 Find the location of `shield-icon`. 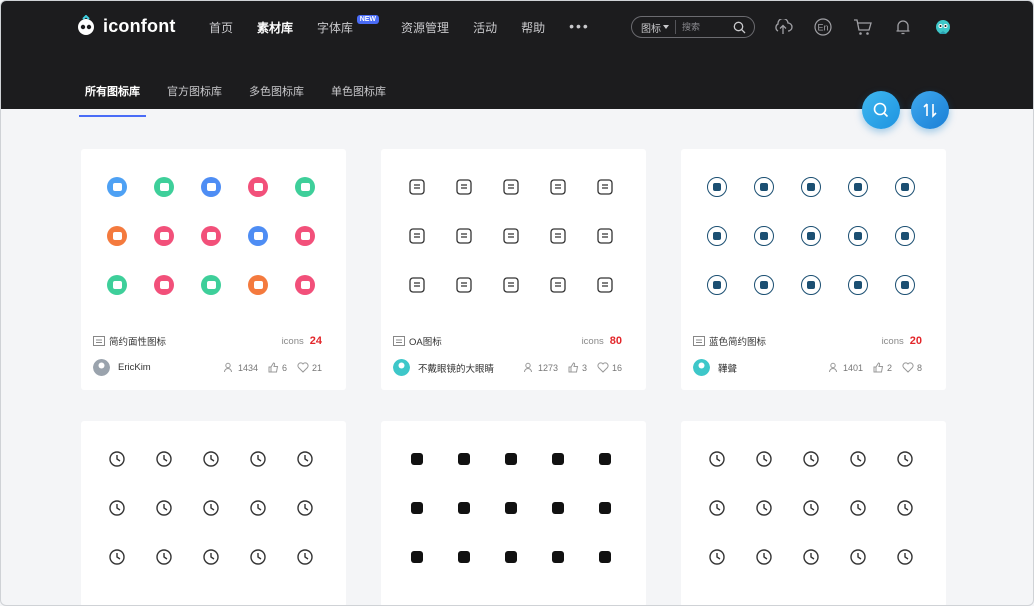

shield-icon is located at coordinates (417, 187).